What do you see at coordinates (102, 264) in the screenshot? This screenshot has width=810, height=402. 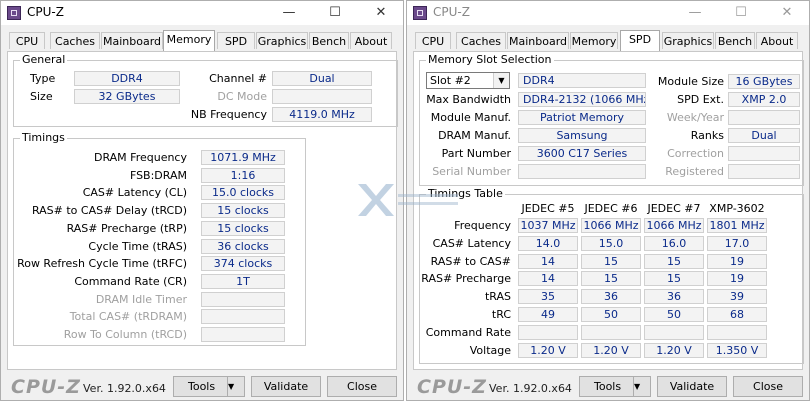 I see `timing-label: Row Refresh Cycle Time (tRFC)` at bounding box center [102, 264].